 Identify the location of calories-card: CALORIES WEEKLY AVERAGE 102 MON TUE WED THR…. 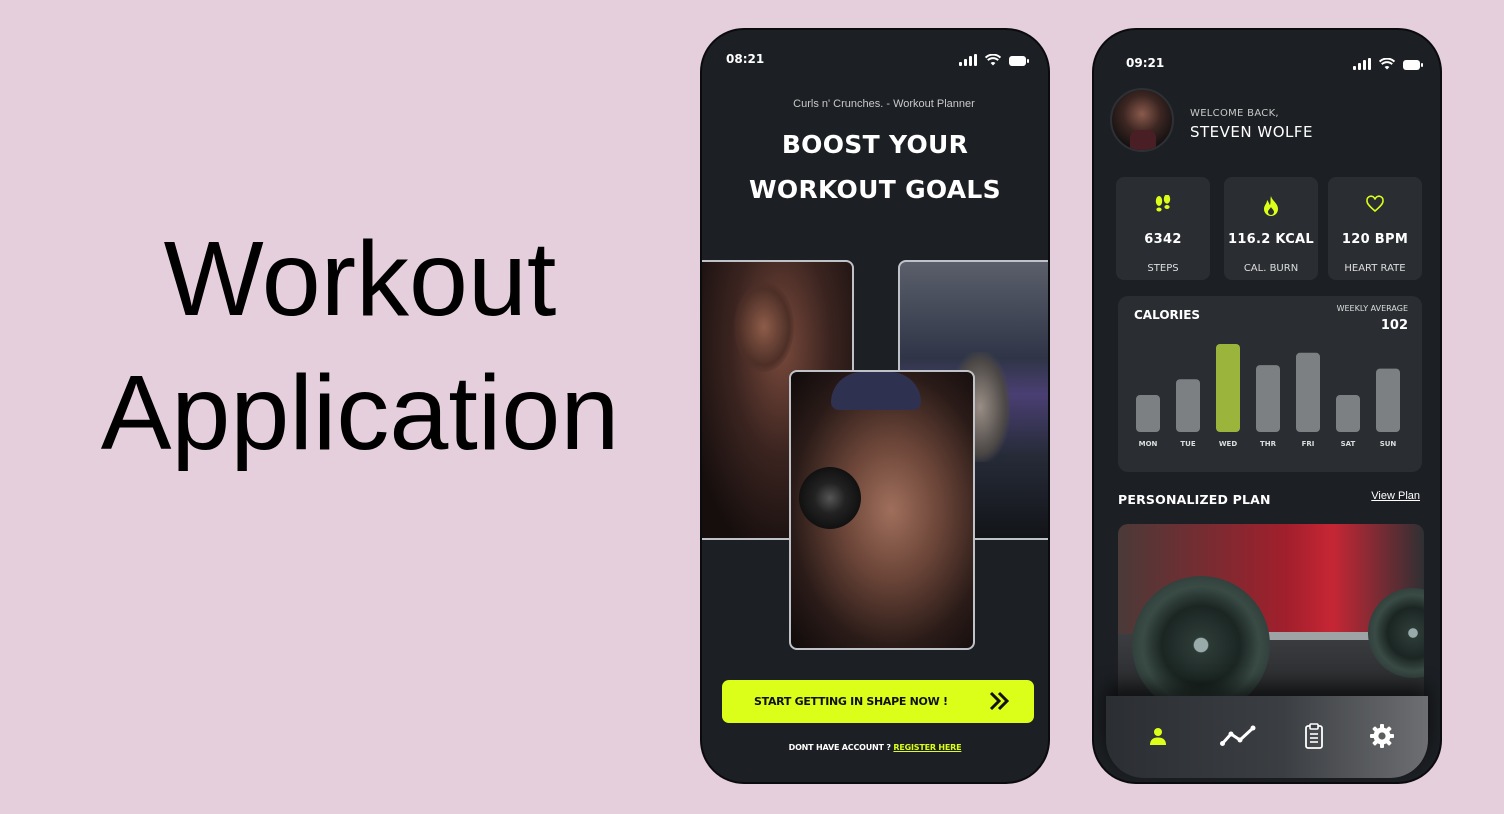
(1270, 384).